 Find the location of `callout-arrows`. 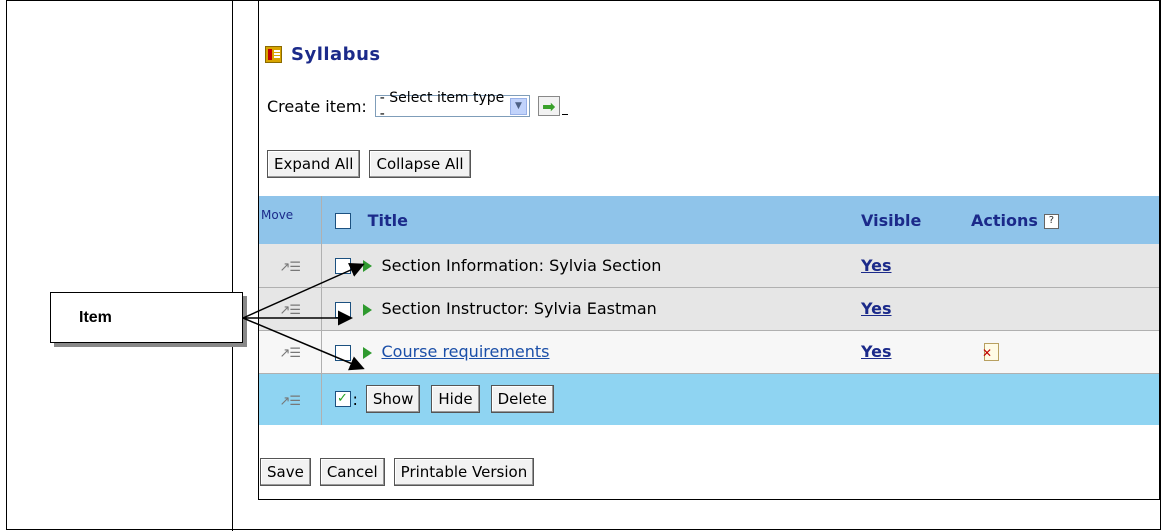

callout-arrows is located at coordinates (303, 317).